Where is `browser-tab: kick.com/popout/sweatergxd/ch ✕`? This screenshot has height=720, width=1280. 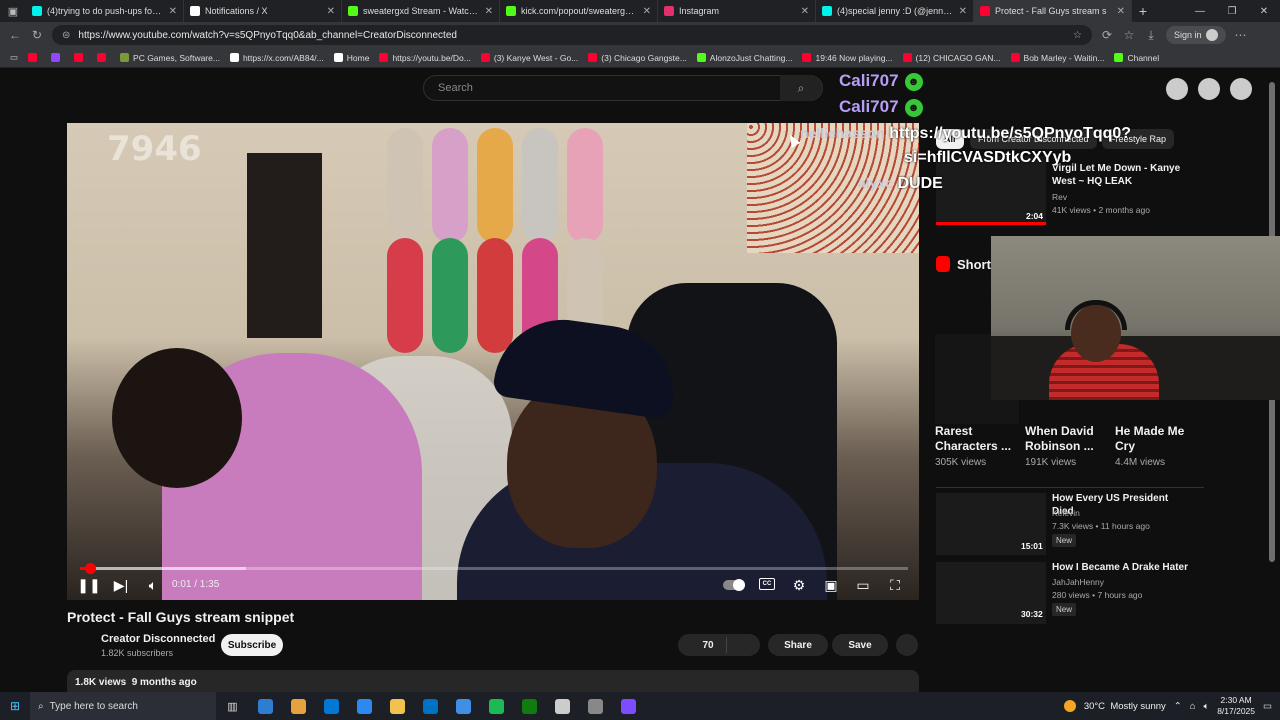
browser-tab: kick.com/popout/sweatergxd/ch ✕ is located at coordinates (579, 11).